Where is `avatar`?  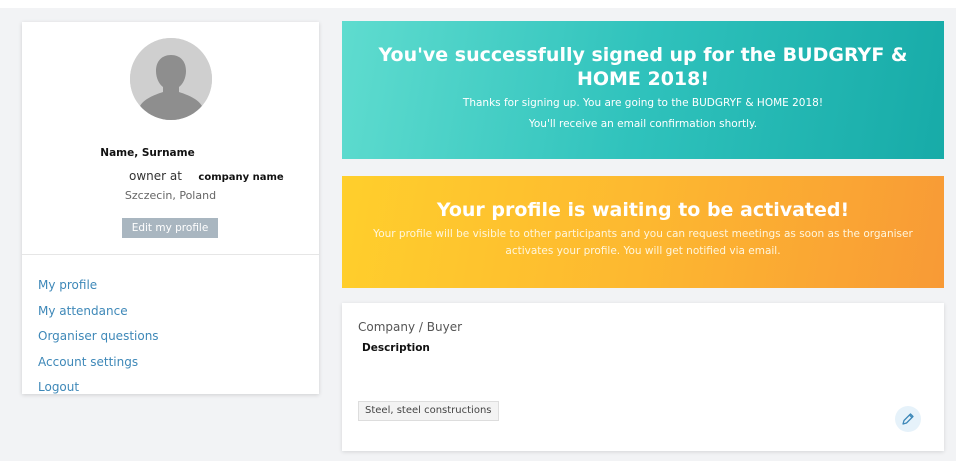 avatar is located at coordinates (171, 79).